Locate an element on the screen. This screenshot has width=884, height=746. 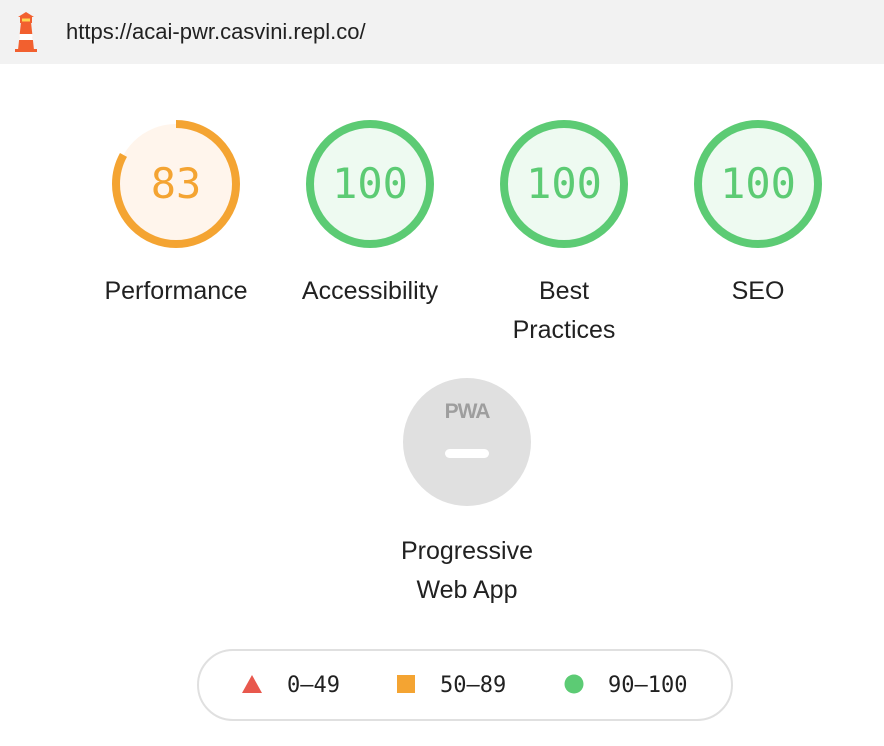
gauge-label: Best Practices is located at coordinates (564, 311).